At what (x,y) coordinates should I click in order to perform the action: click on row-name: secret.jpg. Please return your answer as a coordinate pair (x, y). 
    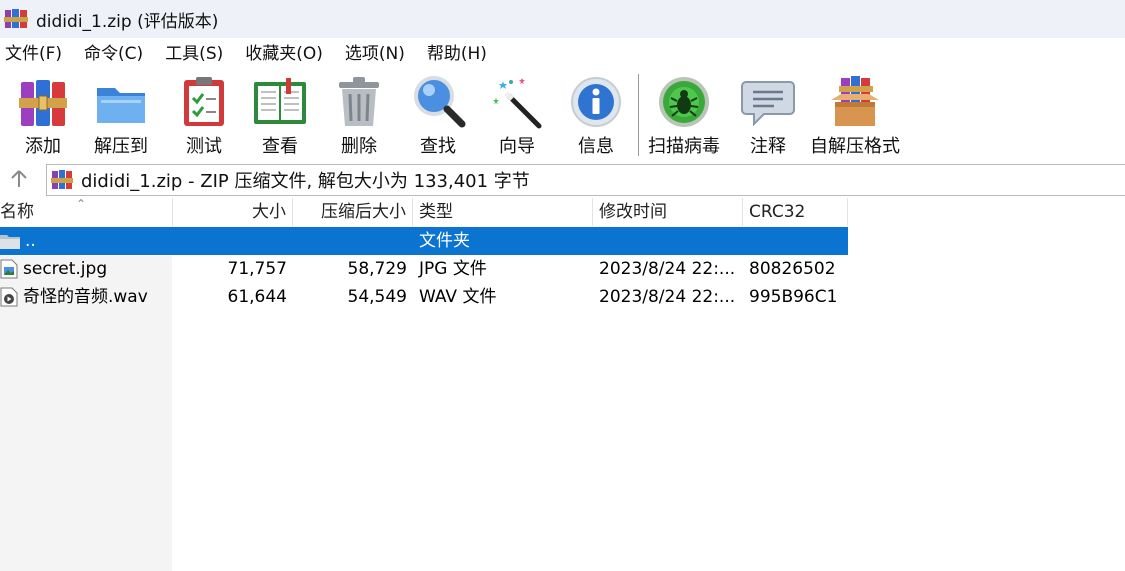
    Looking at the image, I should click on (65, 269).